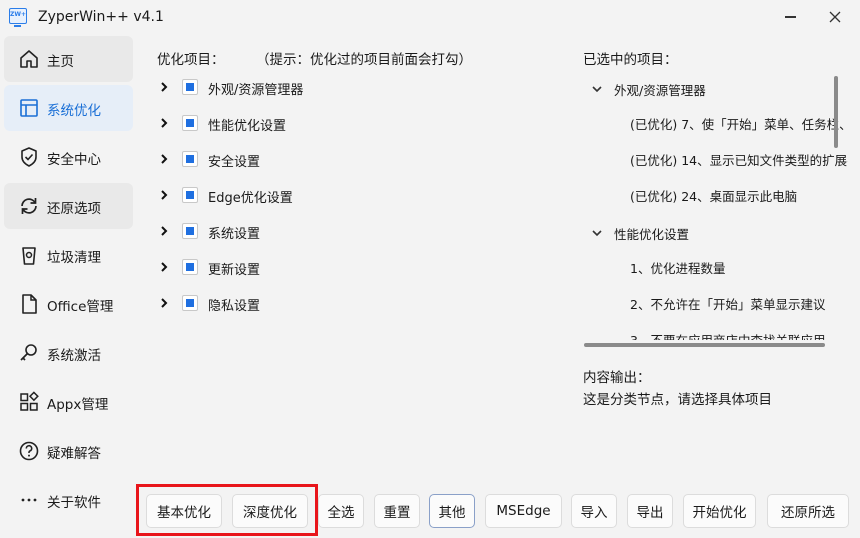 The height and width of the screenshot is (538, 860). Describe the element at coordinates (719, 511) in the screenshot. I see `start-optimize-button: 开始优化` at that location.